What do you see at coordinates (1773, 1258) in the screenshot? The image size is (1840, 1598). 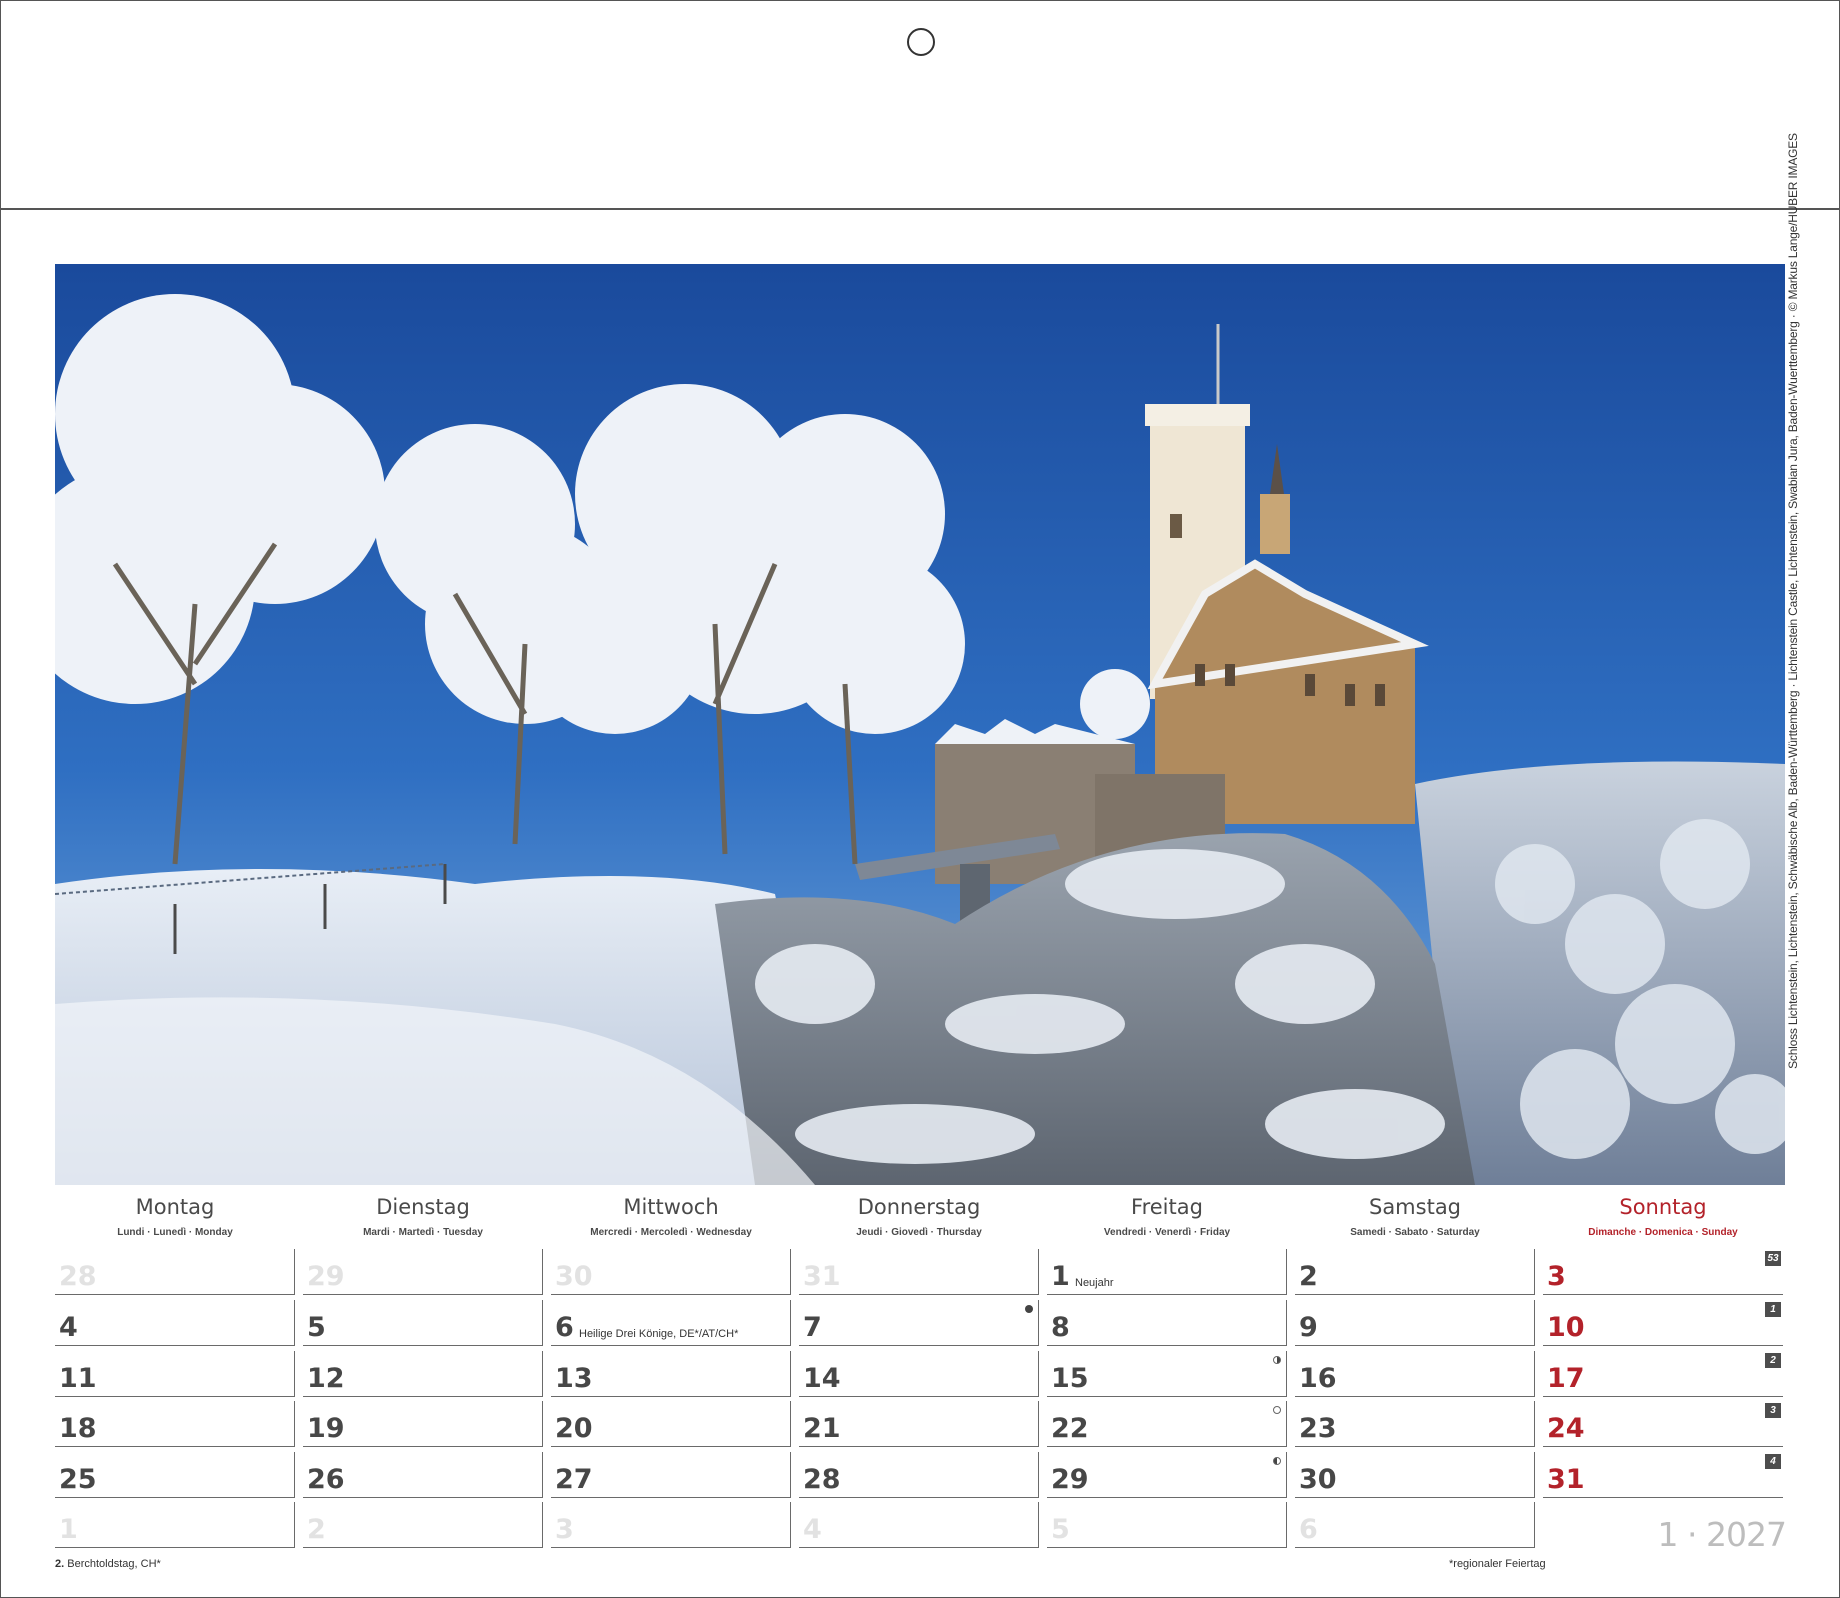 I see `week-number-badge: 53` at bounding box center [1773, 1258].